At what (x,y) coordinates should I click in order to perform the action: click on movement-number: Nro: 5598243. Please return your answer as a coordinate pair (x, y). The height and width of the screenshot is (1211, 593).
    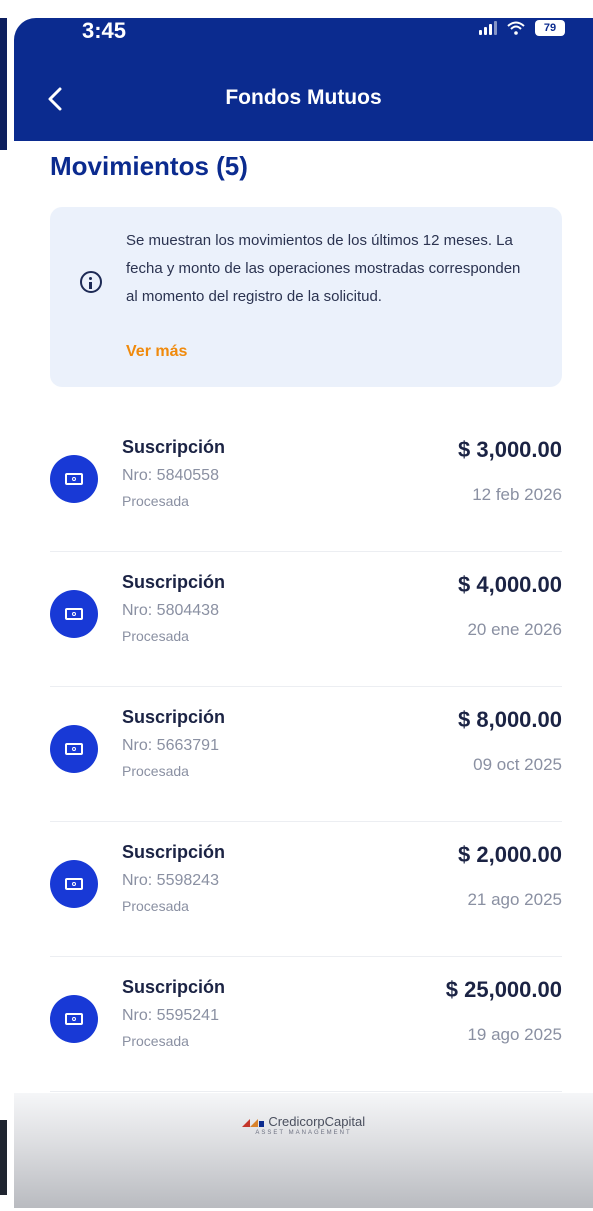
    Looking at the image, I should click on (170, 880).